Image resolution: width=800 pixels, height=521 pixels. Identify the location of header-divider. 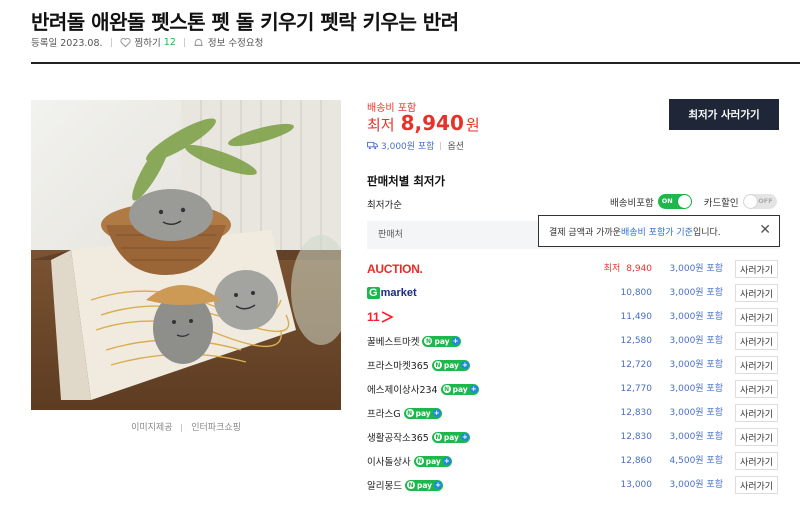
(415, 63).